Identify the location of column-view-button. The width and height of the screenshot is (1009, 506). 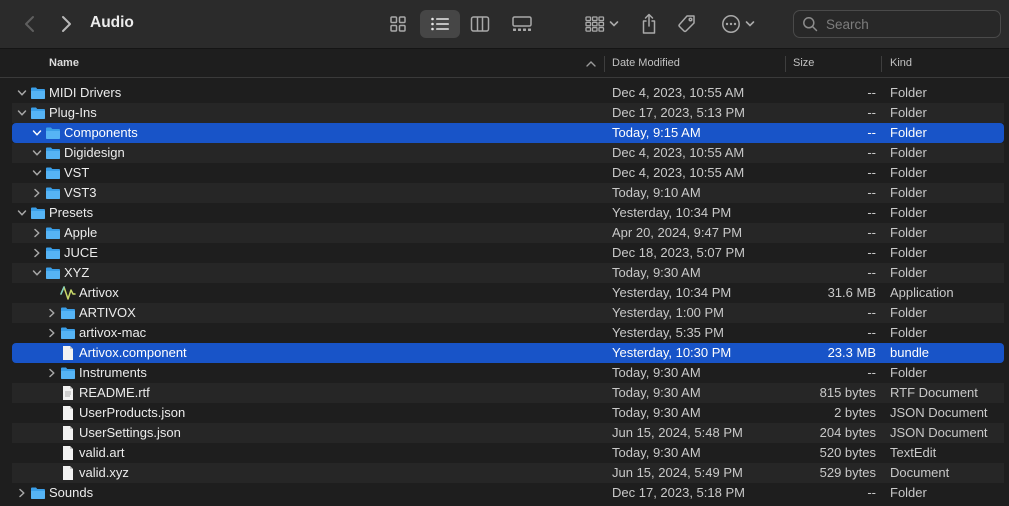
(480, 24).